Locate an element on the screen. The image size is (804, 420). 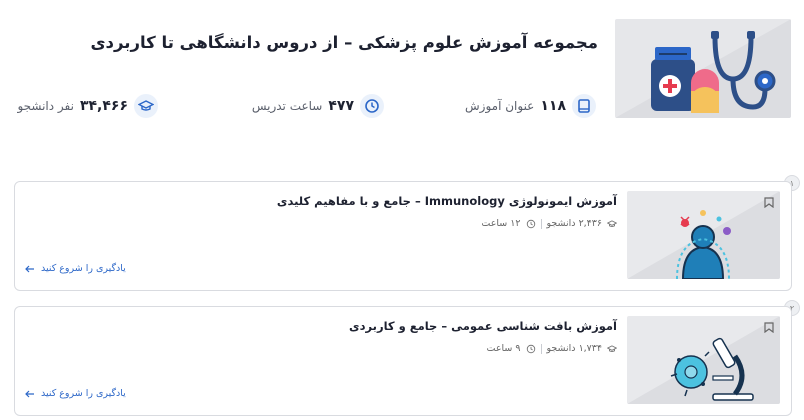
stat-courses-label: عنوان آموزش is located at coordinates (500, 106).